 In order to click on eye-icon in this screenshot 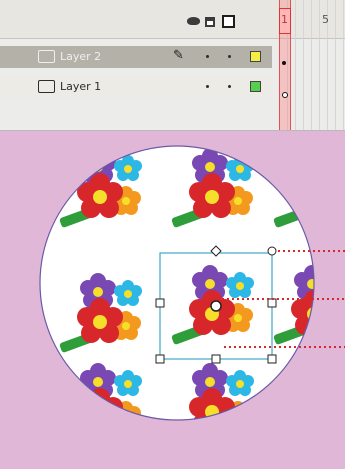, I will do `click(193, 21)`.